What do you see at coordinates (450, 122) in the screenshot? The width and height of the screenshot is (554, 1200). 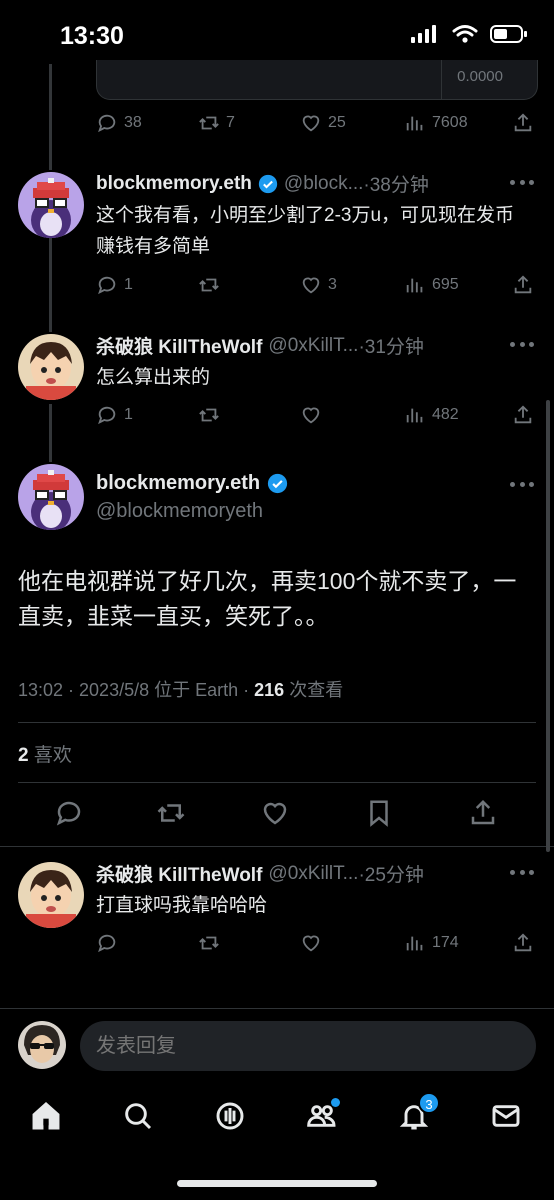 I see `views-count: 7608` at bounding box center [450, 122].